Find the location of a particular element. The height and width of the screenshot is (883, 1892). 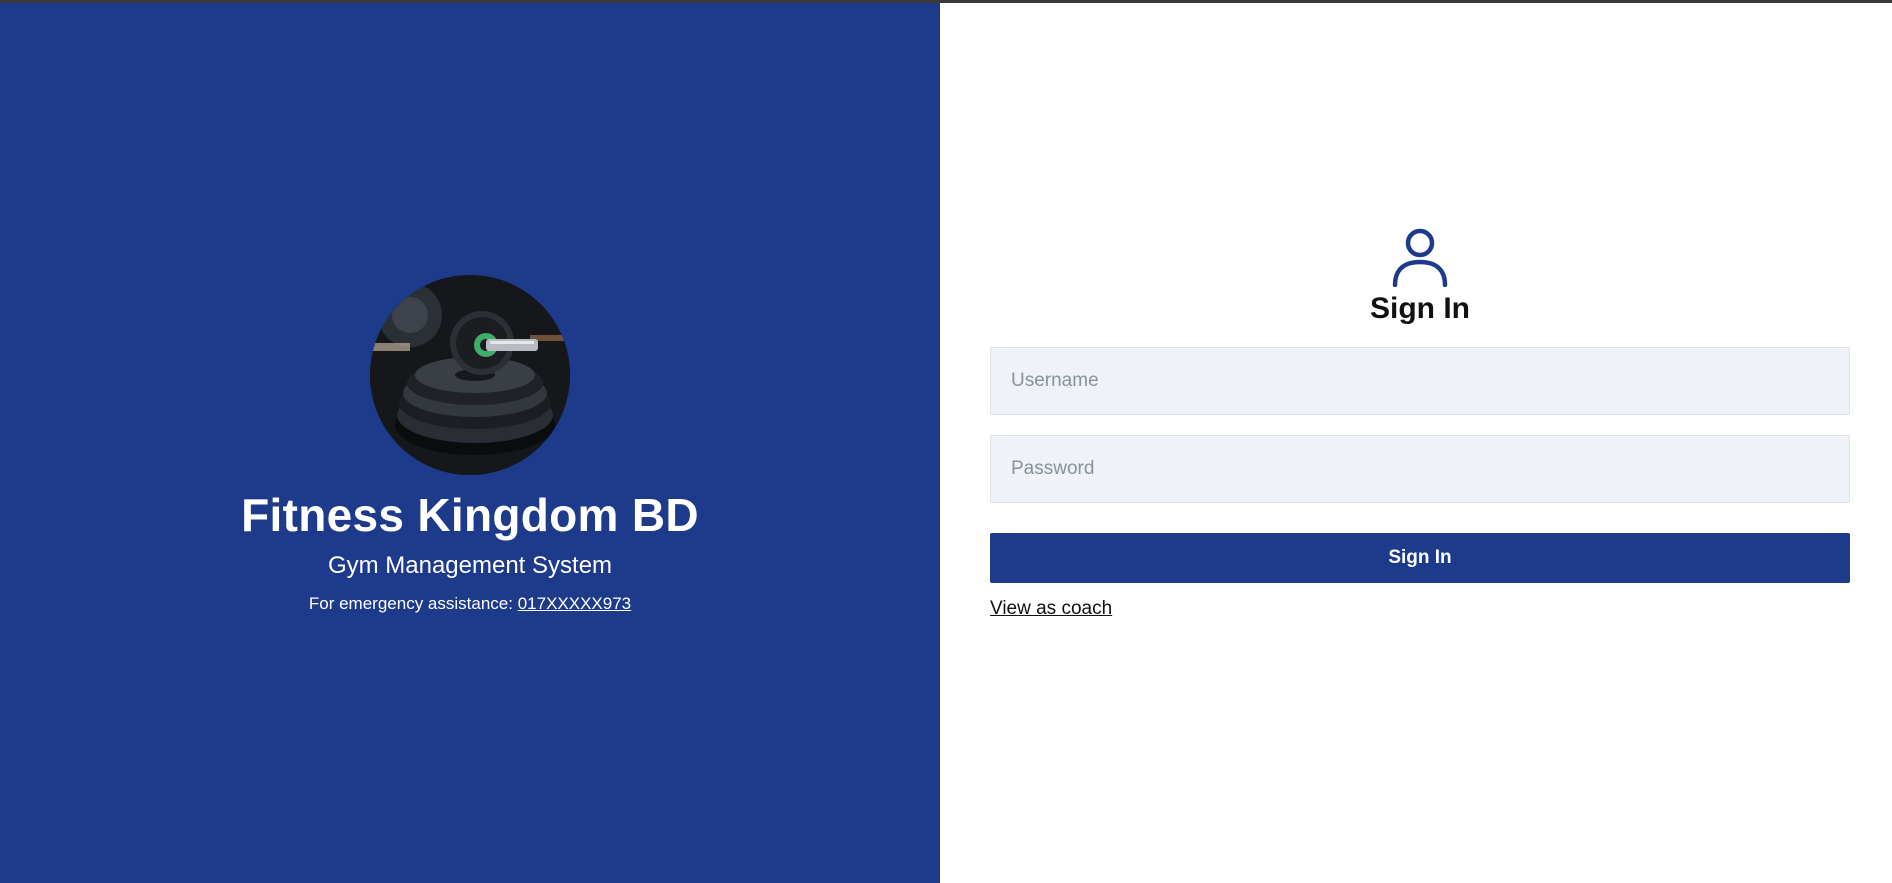

brand-subtitle: Gym Management System is located at coordinates (470, 565).